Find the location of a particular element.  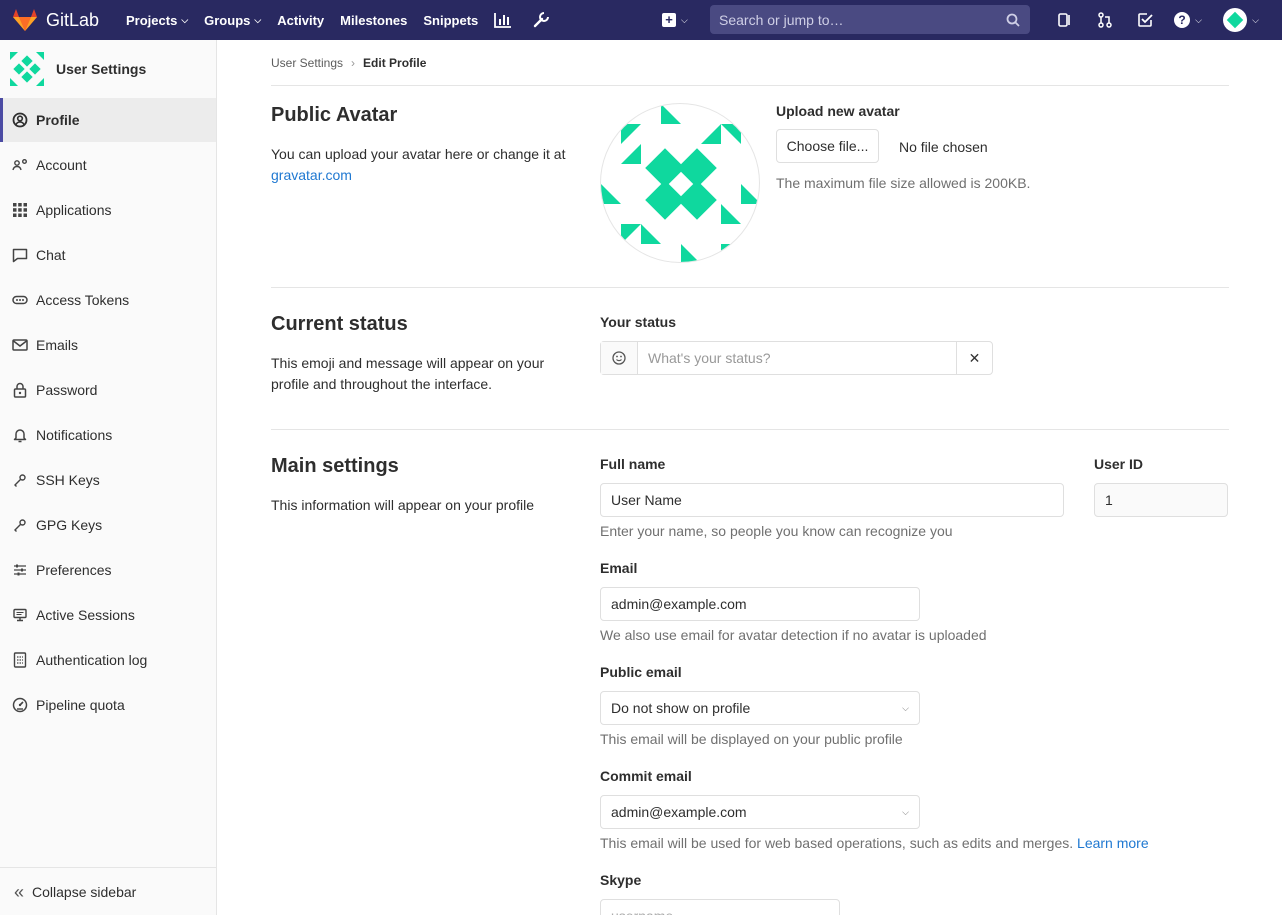

identicon-avatar-icon is located at coordinates (680, 183).